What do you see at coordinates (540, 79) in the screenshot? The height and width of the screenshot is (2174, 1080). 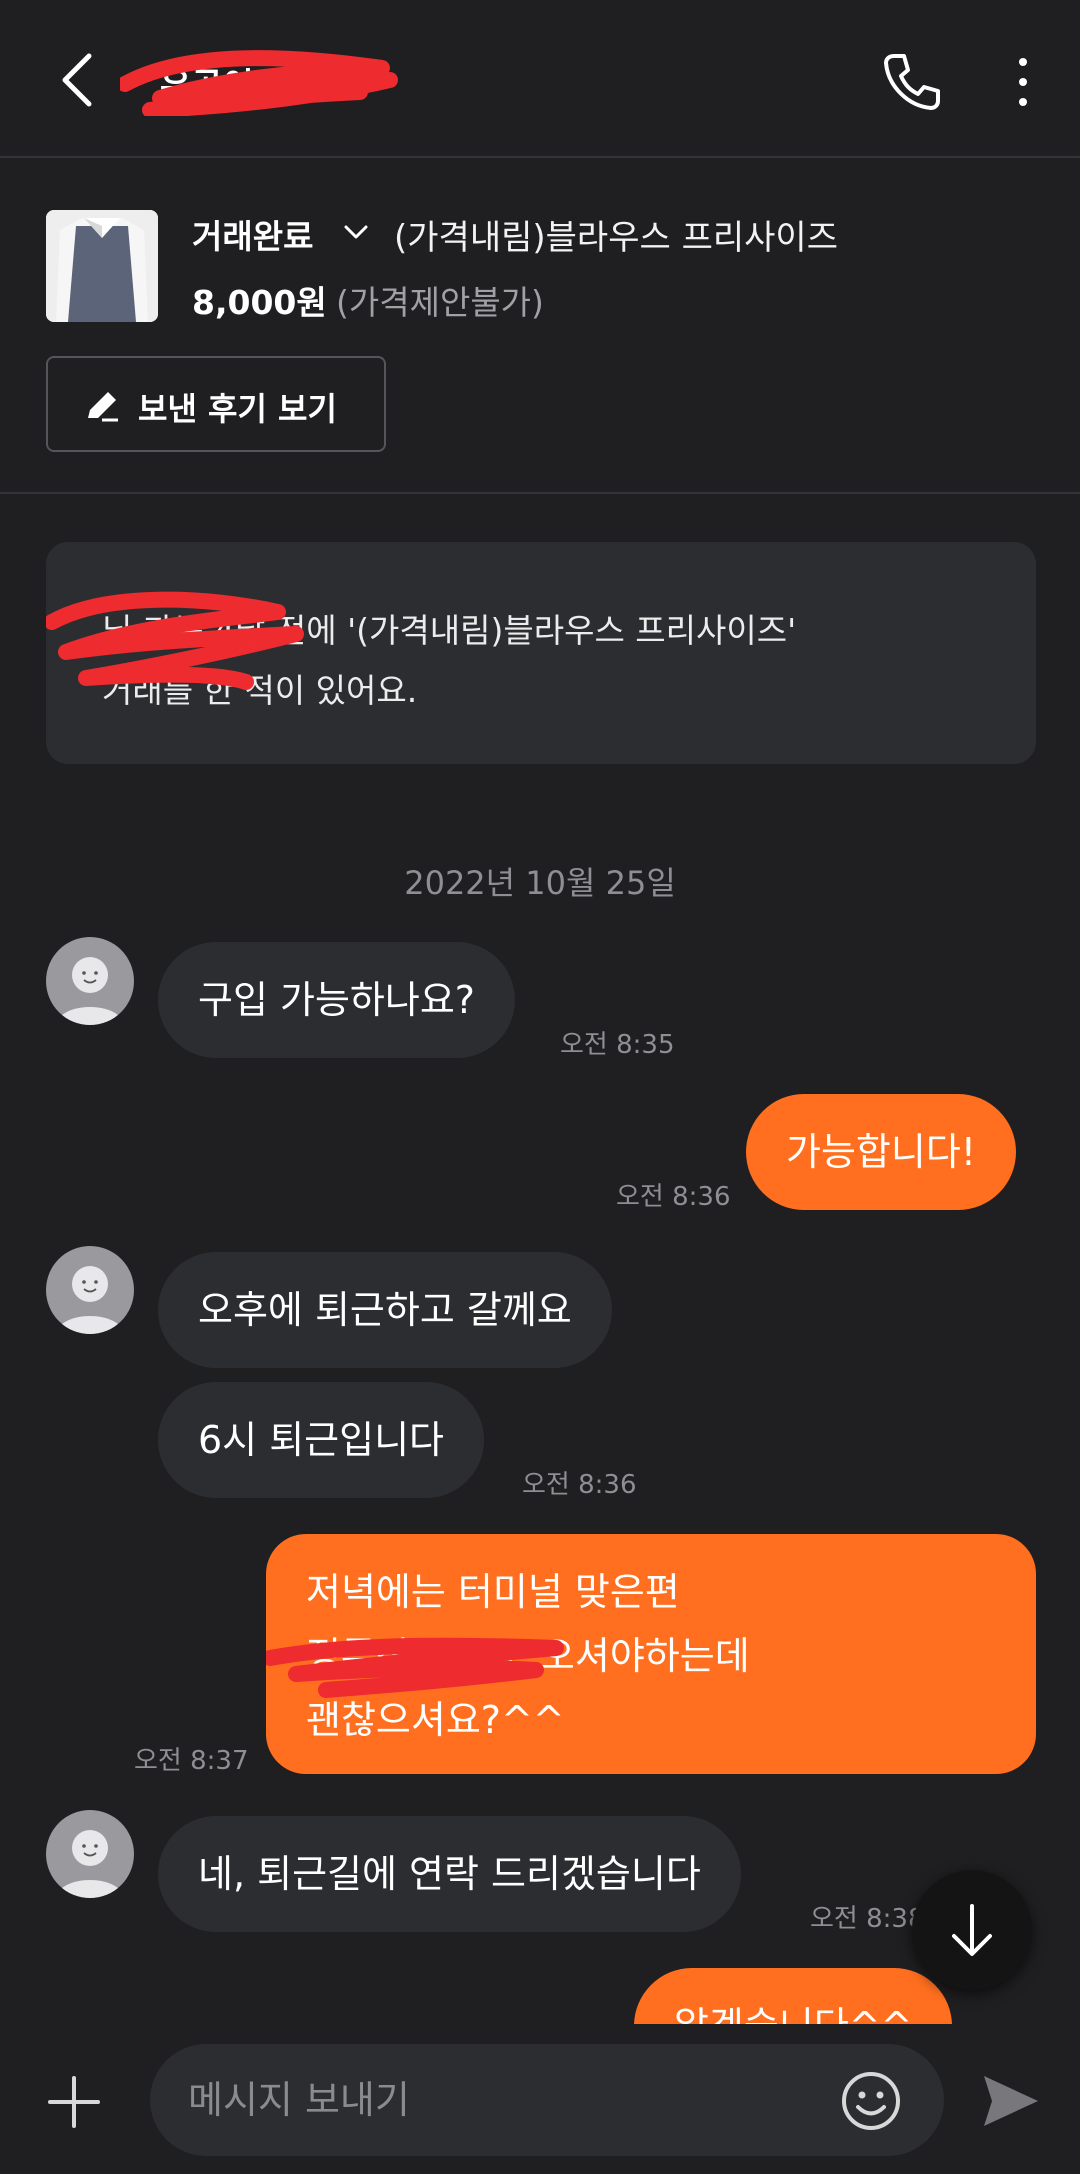 I see `chat-header: 유공이` at bounding box center [540, 79].